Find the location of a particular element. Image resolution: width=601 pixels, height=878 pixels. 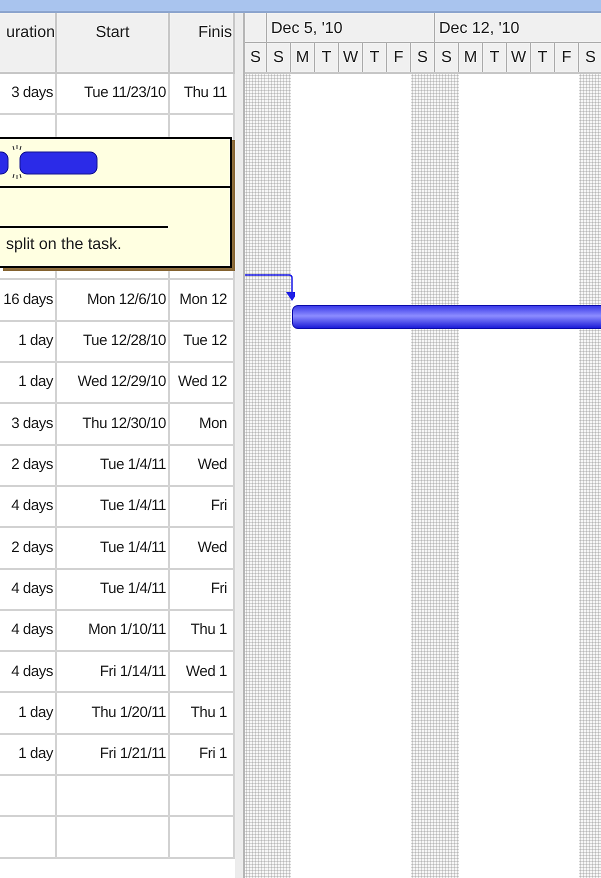

table-cell: 16 days is located at coordinates (28, 301).